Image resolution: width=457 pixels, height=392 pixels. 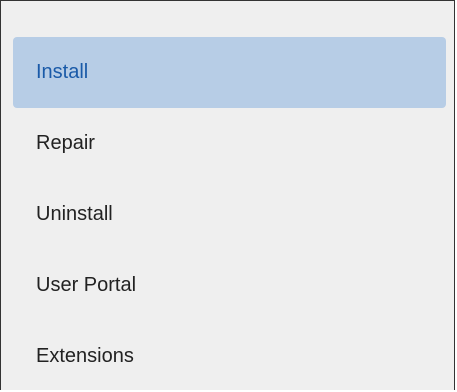 I want to click on menu-item-label: Extensions, so click(x=85, y=356).